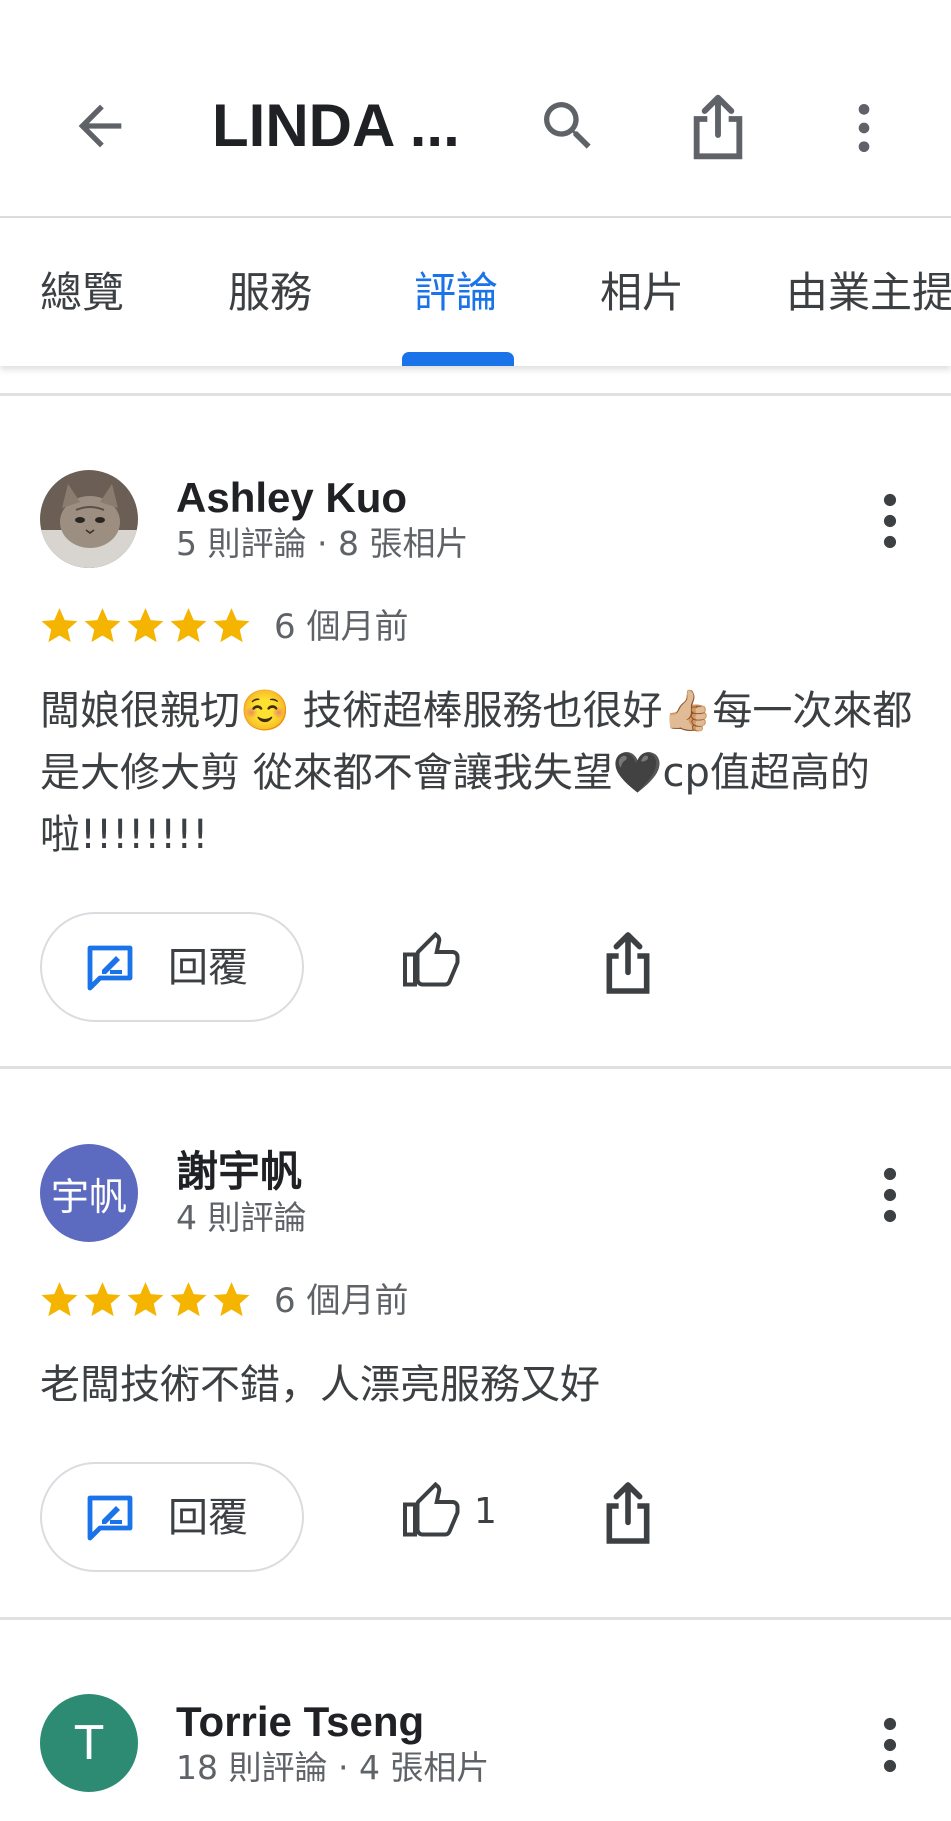  I want to click on search-icon, so click(568, 126).